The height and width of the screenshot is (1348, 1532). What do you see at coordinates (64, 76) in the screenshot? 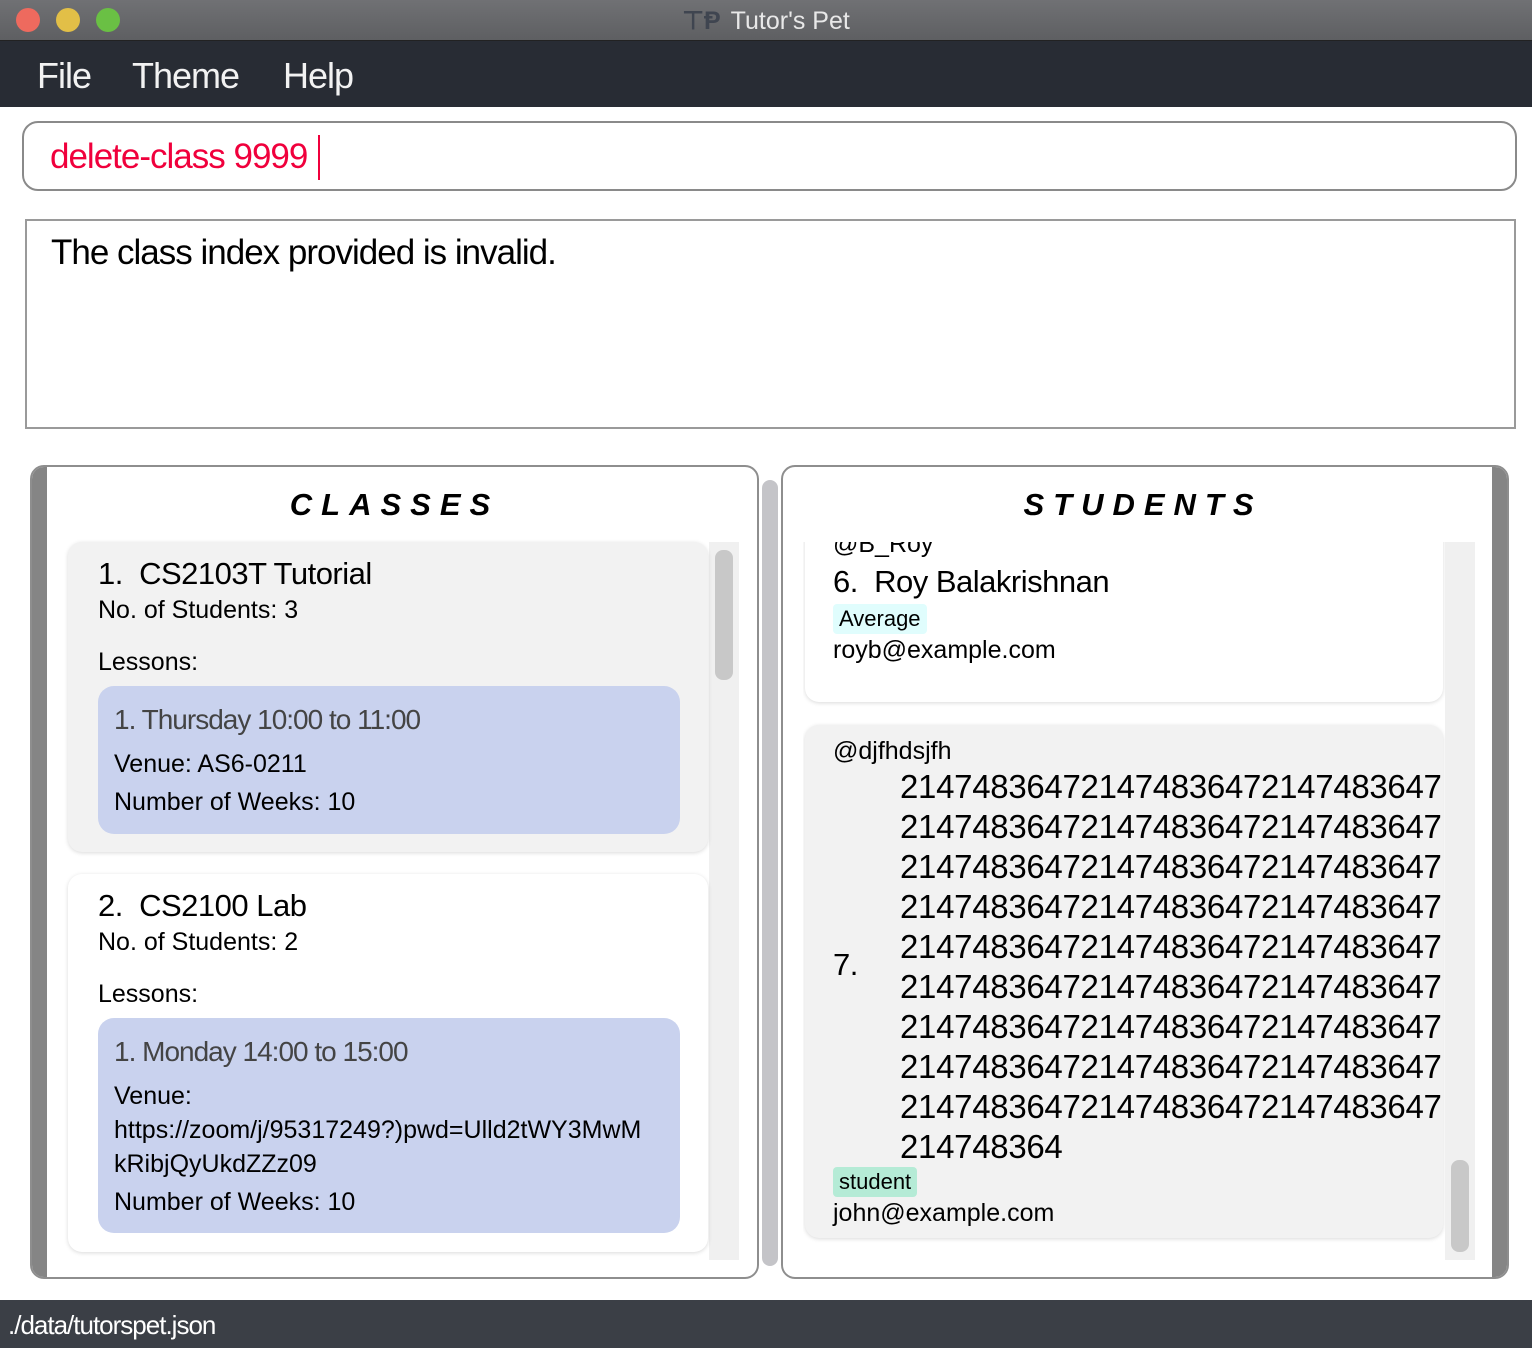
I see `menu-file: File` at bounding box center [64, 76].